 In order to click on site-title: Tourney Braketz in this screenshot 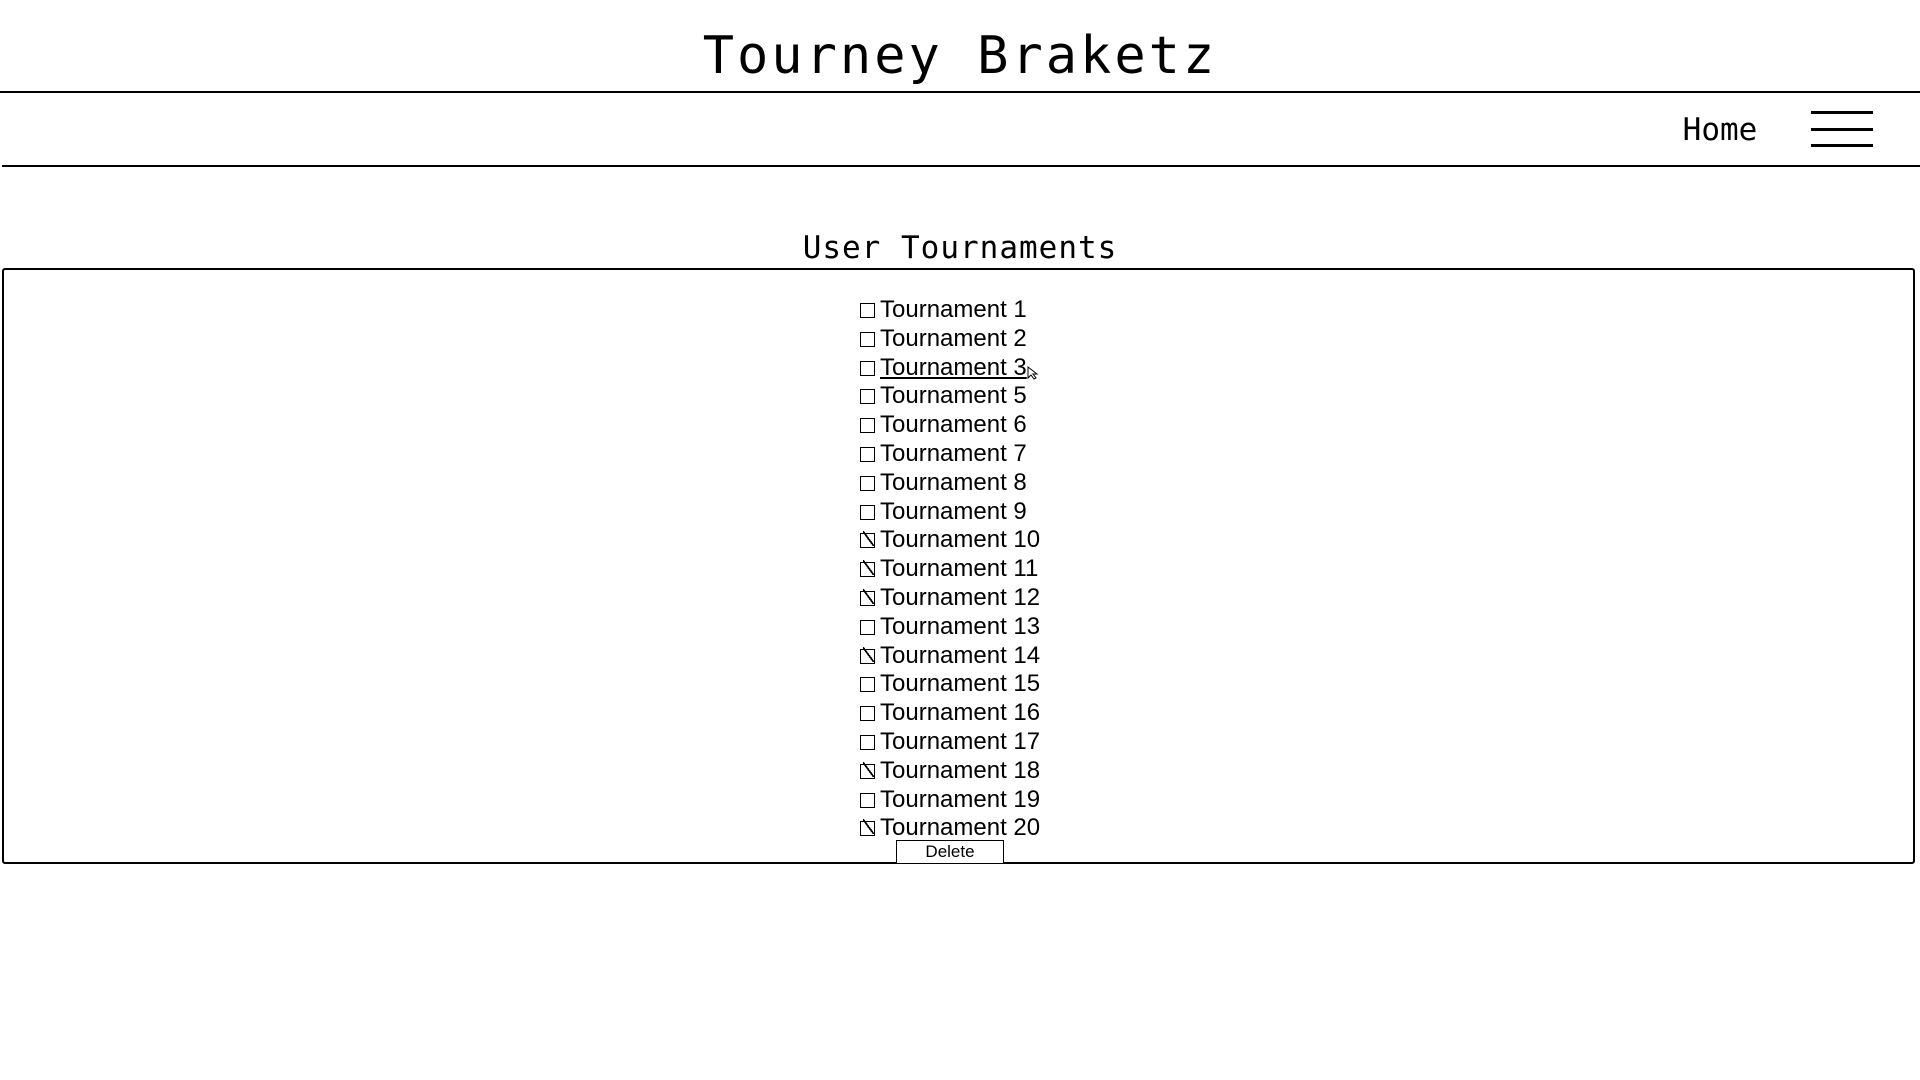, I will do `click(960, 56)`.